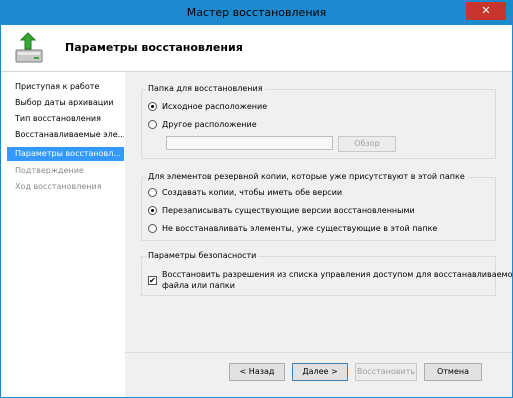  I want to click on step-recovery-progress: Ход восстановления, so click(58, 186).